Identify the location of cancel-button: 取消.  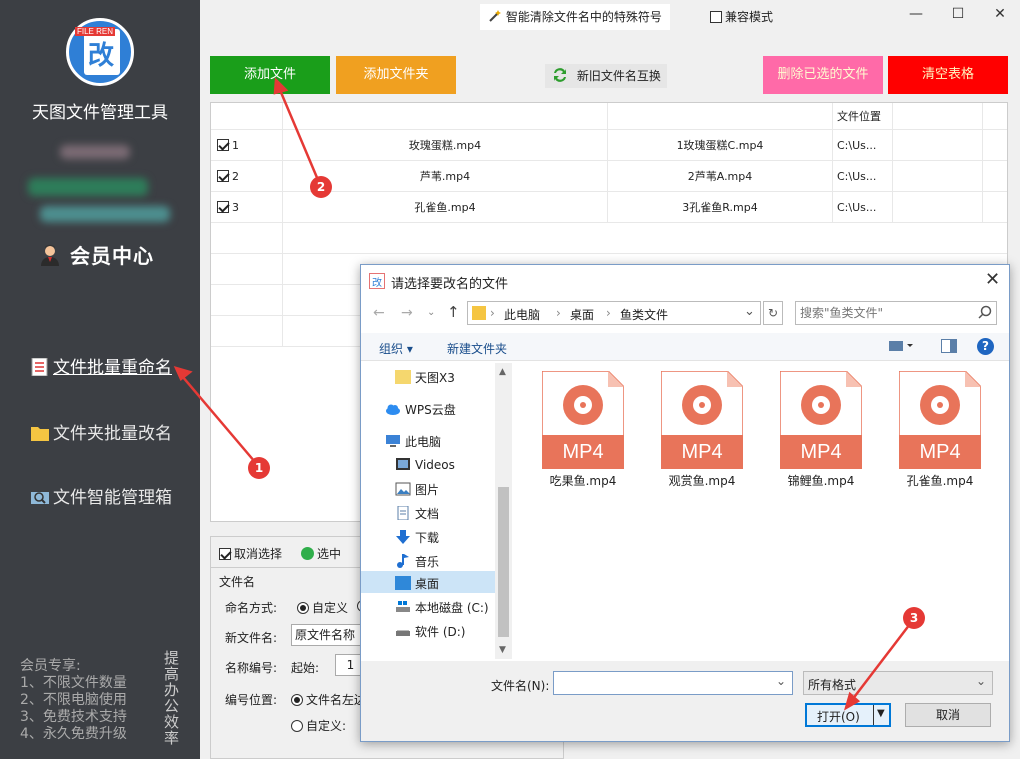
(948, 715).